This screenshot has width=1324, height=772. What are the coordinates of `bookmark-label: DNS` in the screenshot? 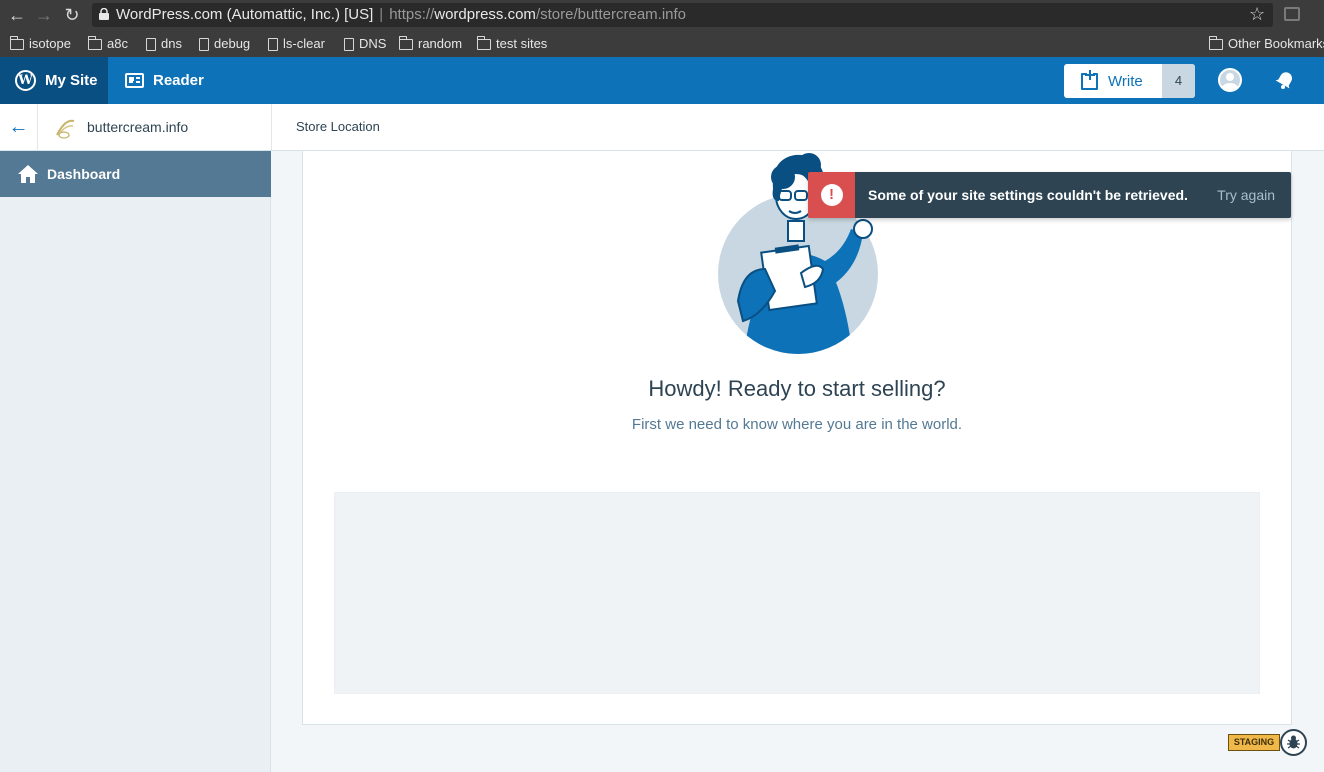 It's located at (373, 43).